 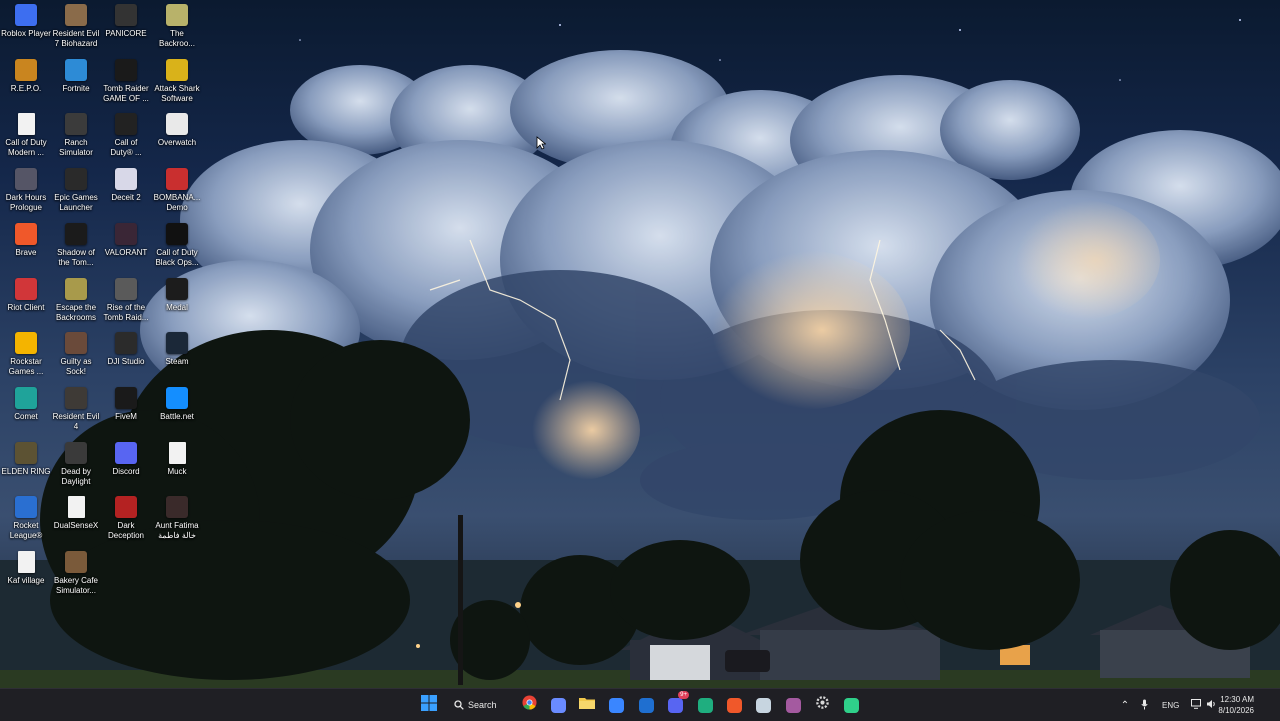 I want to click on desktop-icon-label: DualSenseX, so click(x=76, y=526).